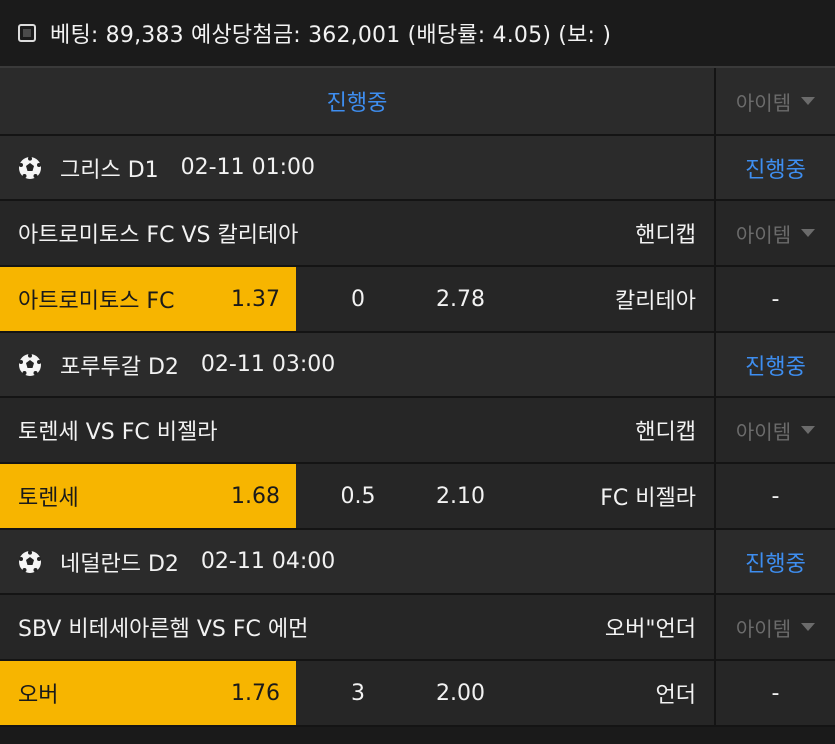  What do you see at coordinates (268, 364) in the screenshot?
I see `match-time: 02-11 03:00` at bounding box center [268, 364].